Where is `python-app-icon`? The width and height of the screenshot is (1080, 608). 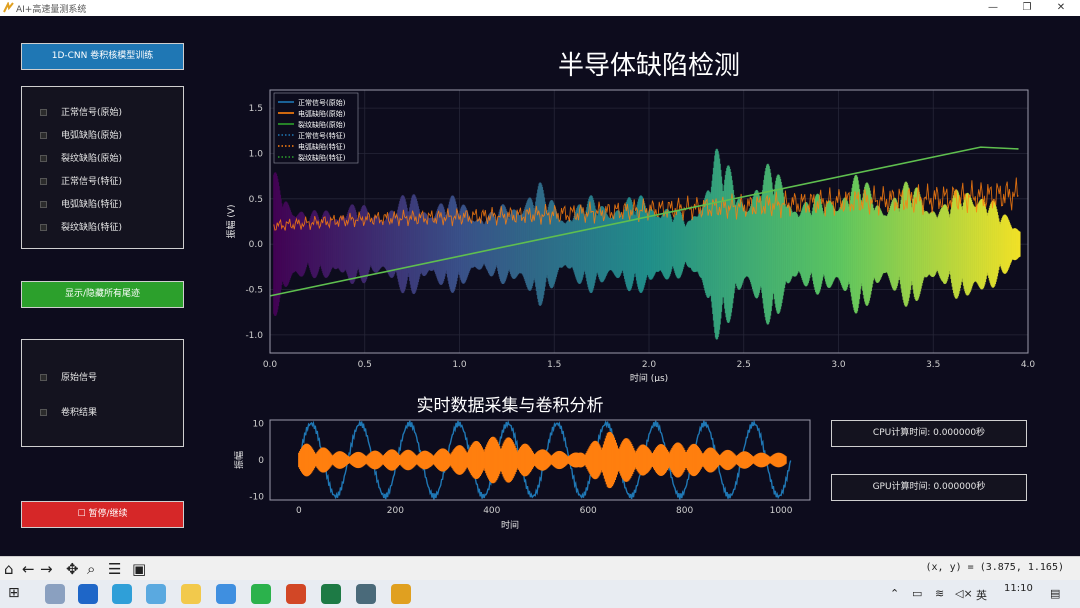
python-app-icon is located at coordinates (401, 594).